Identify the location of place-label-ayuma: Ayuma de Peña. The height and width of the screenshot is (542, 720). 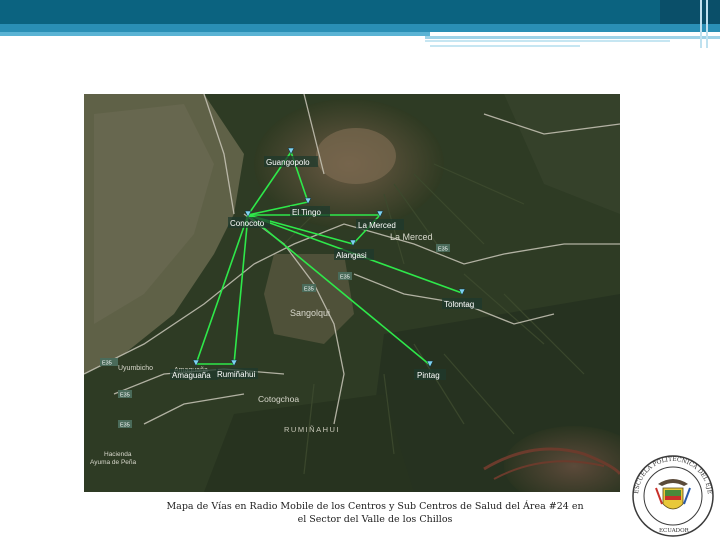
(113, 462).